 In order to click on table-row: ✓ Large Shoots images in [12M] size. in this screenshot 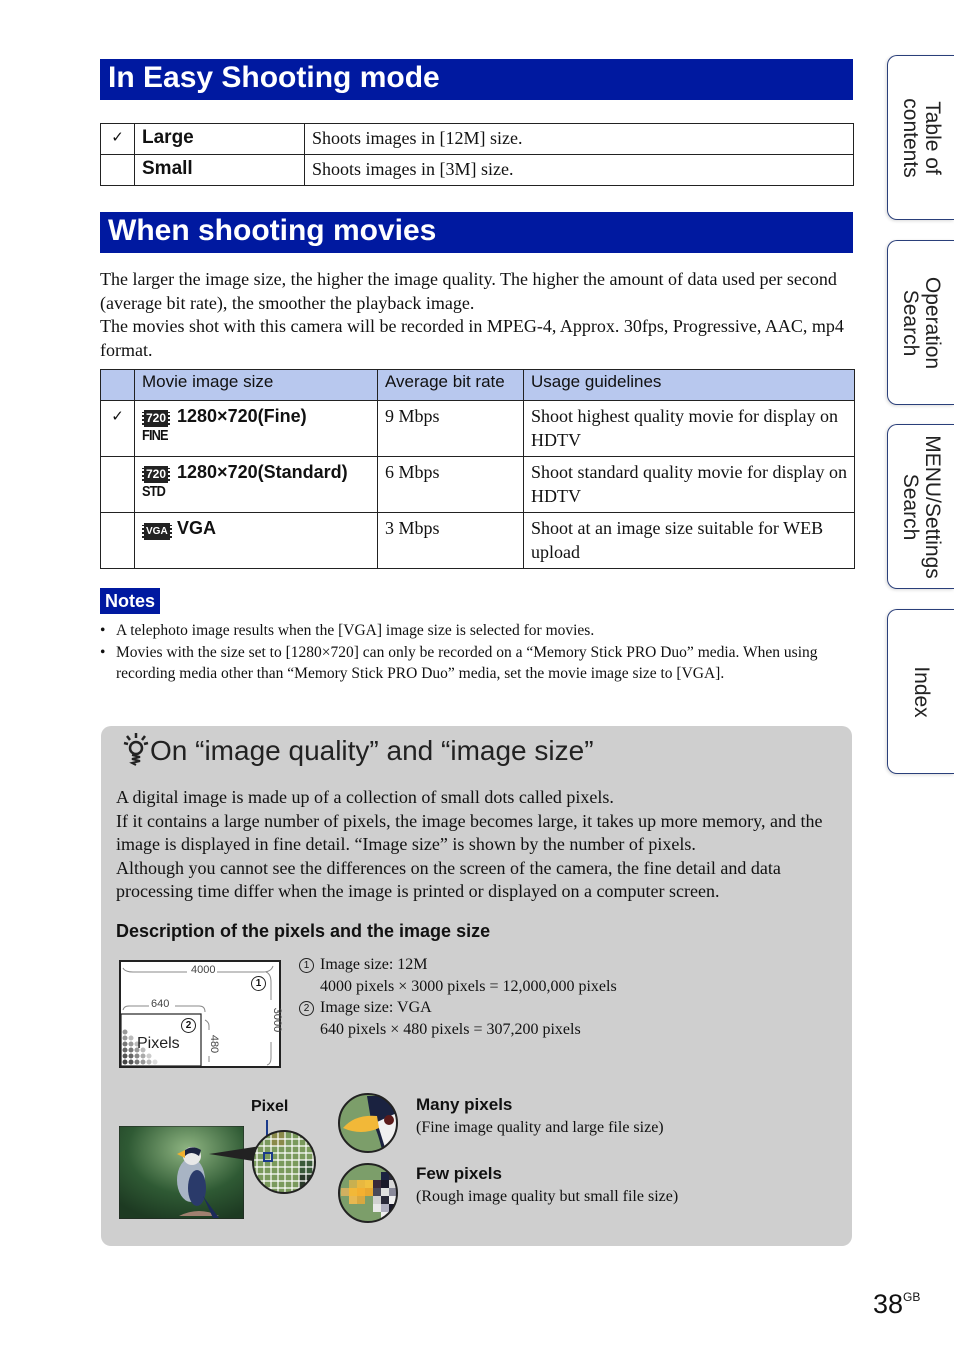, I will do `click(477, 139)`.